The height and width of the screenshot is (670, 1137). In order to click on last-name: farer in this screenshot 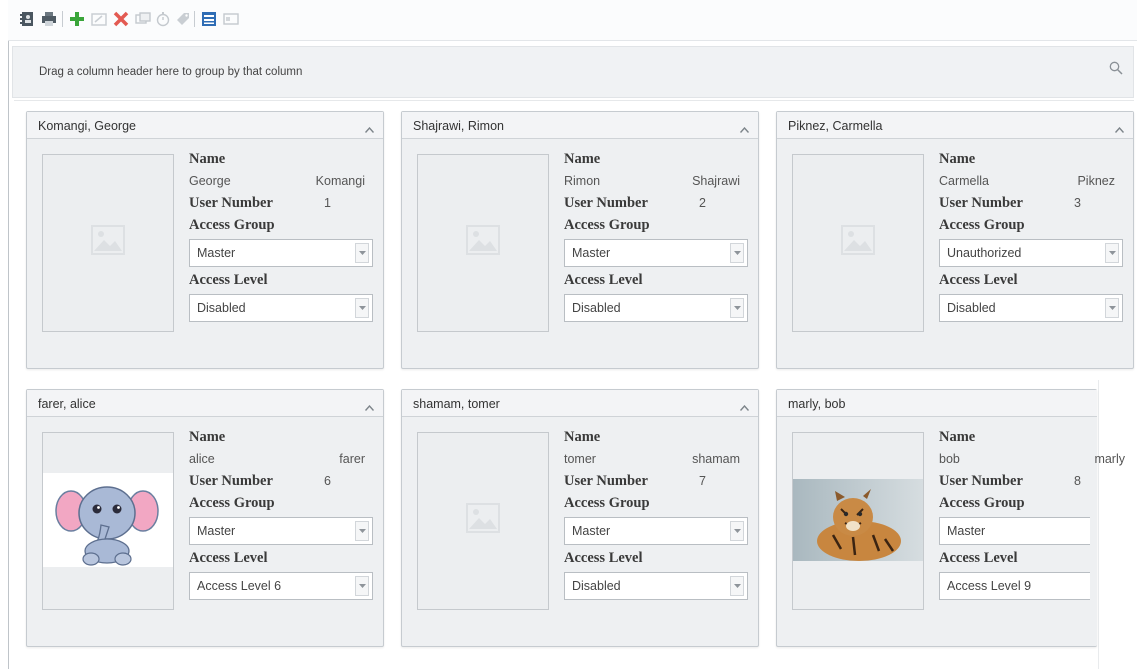, I will do `click(352, 459)`.